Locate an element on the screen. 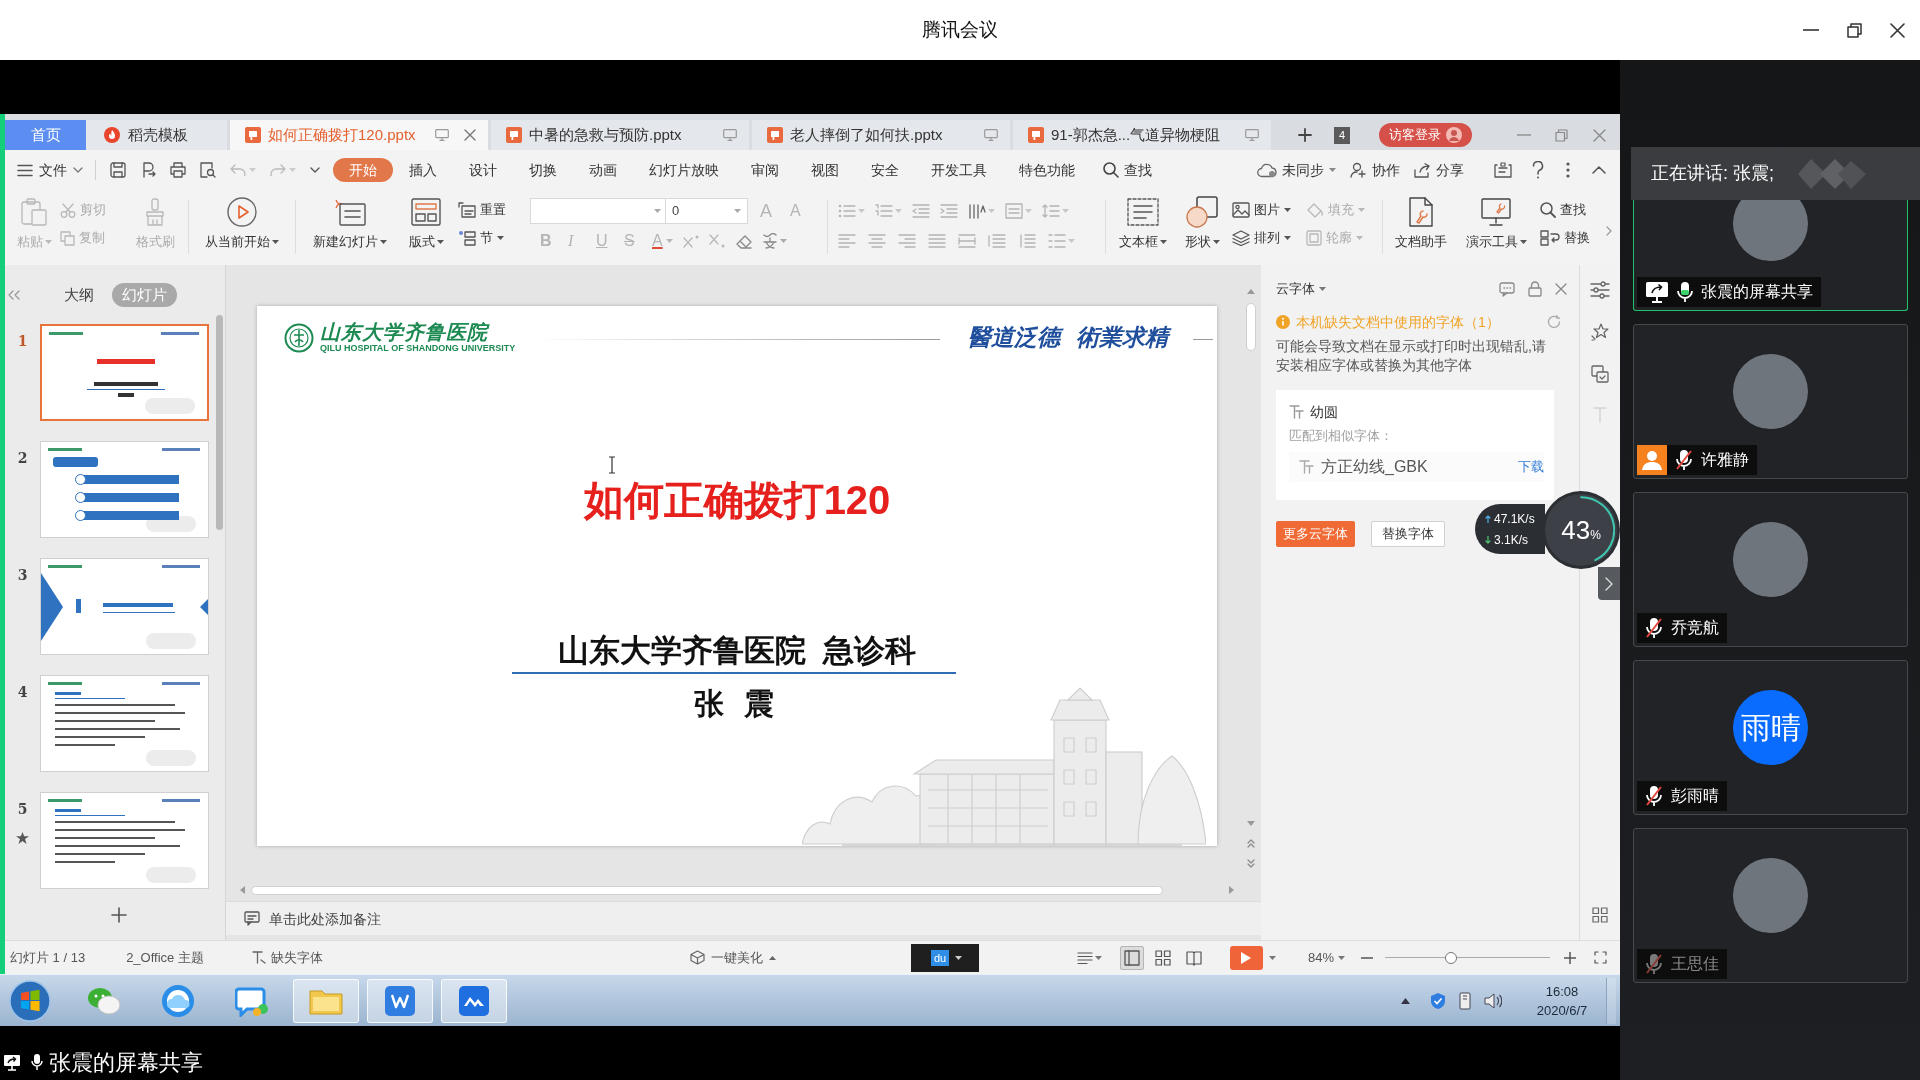  text-direction-icon is located at coordinates (977, 211).